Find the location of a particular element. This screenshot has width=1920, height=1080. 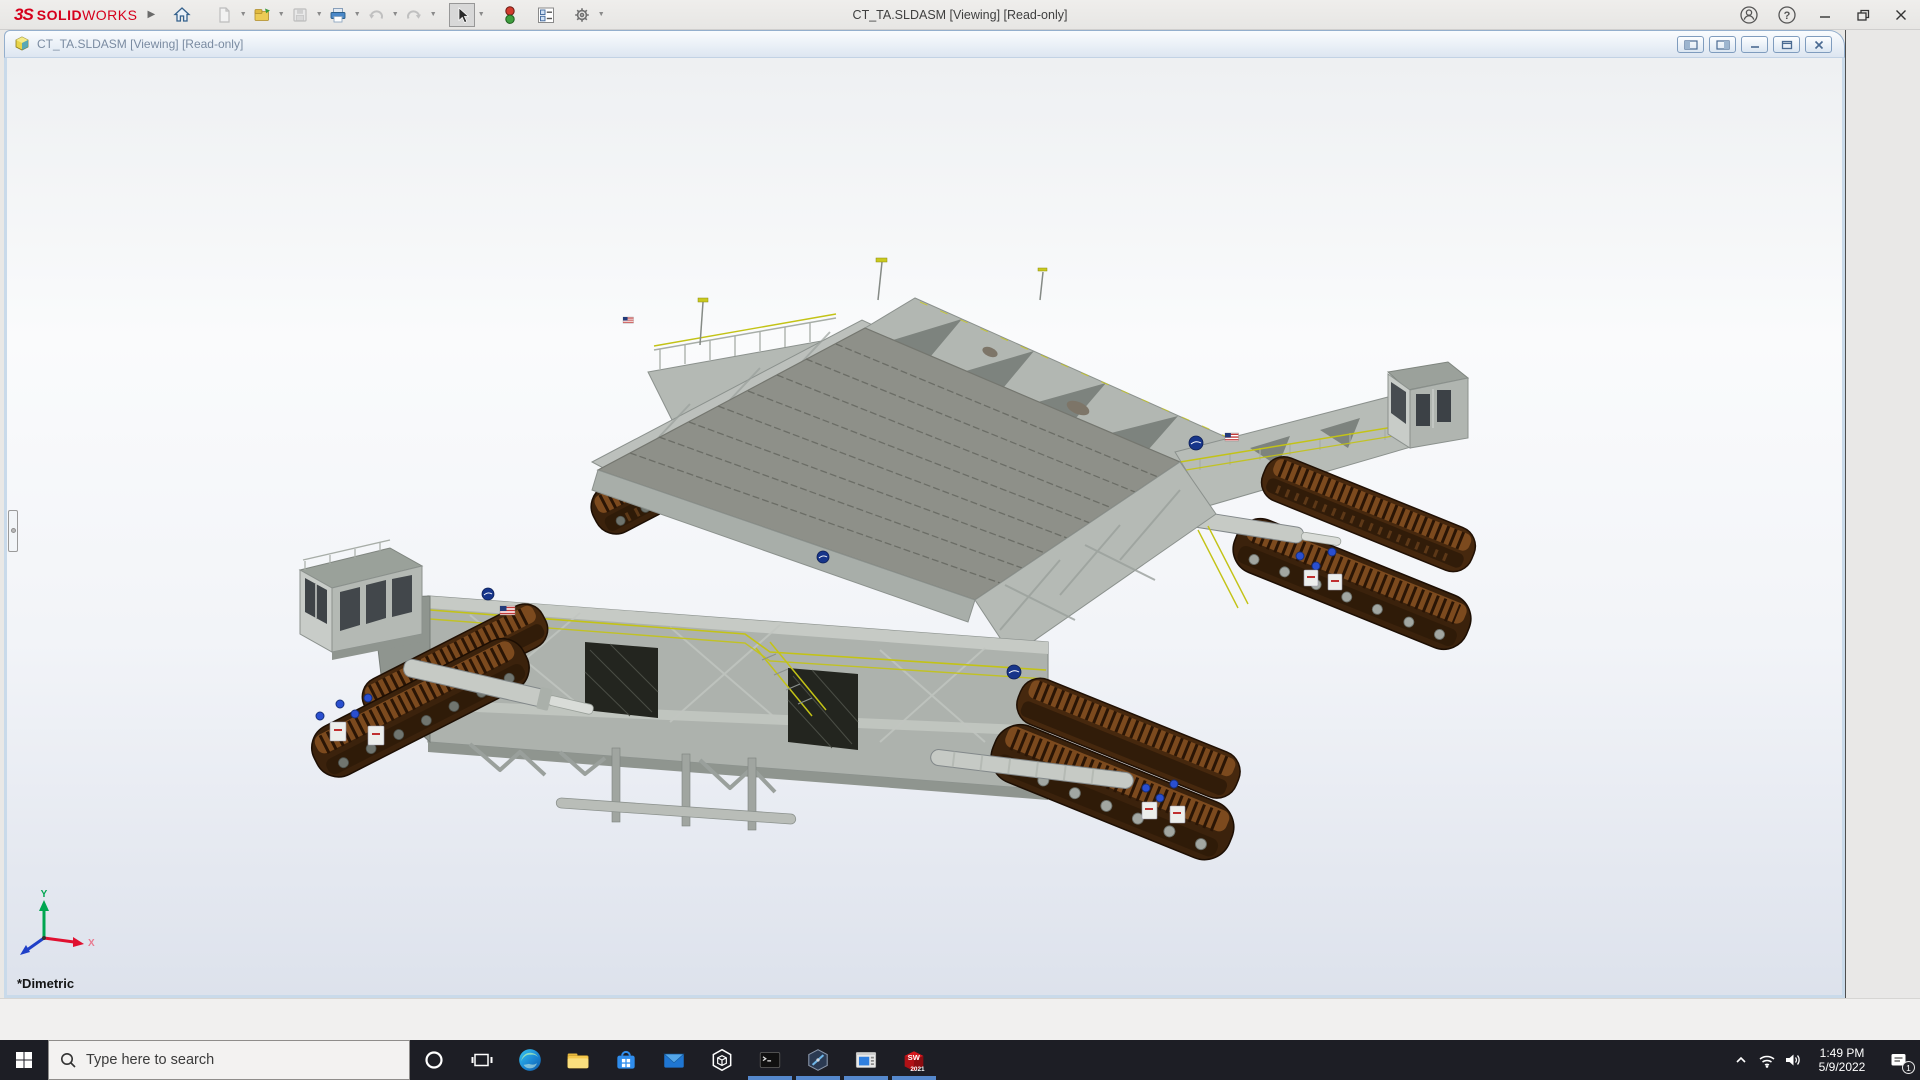

minimize-button is located at coordinates (1825, 15).